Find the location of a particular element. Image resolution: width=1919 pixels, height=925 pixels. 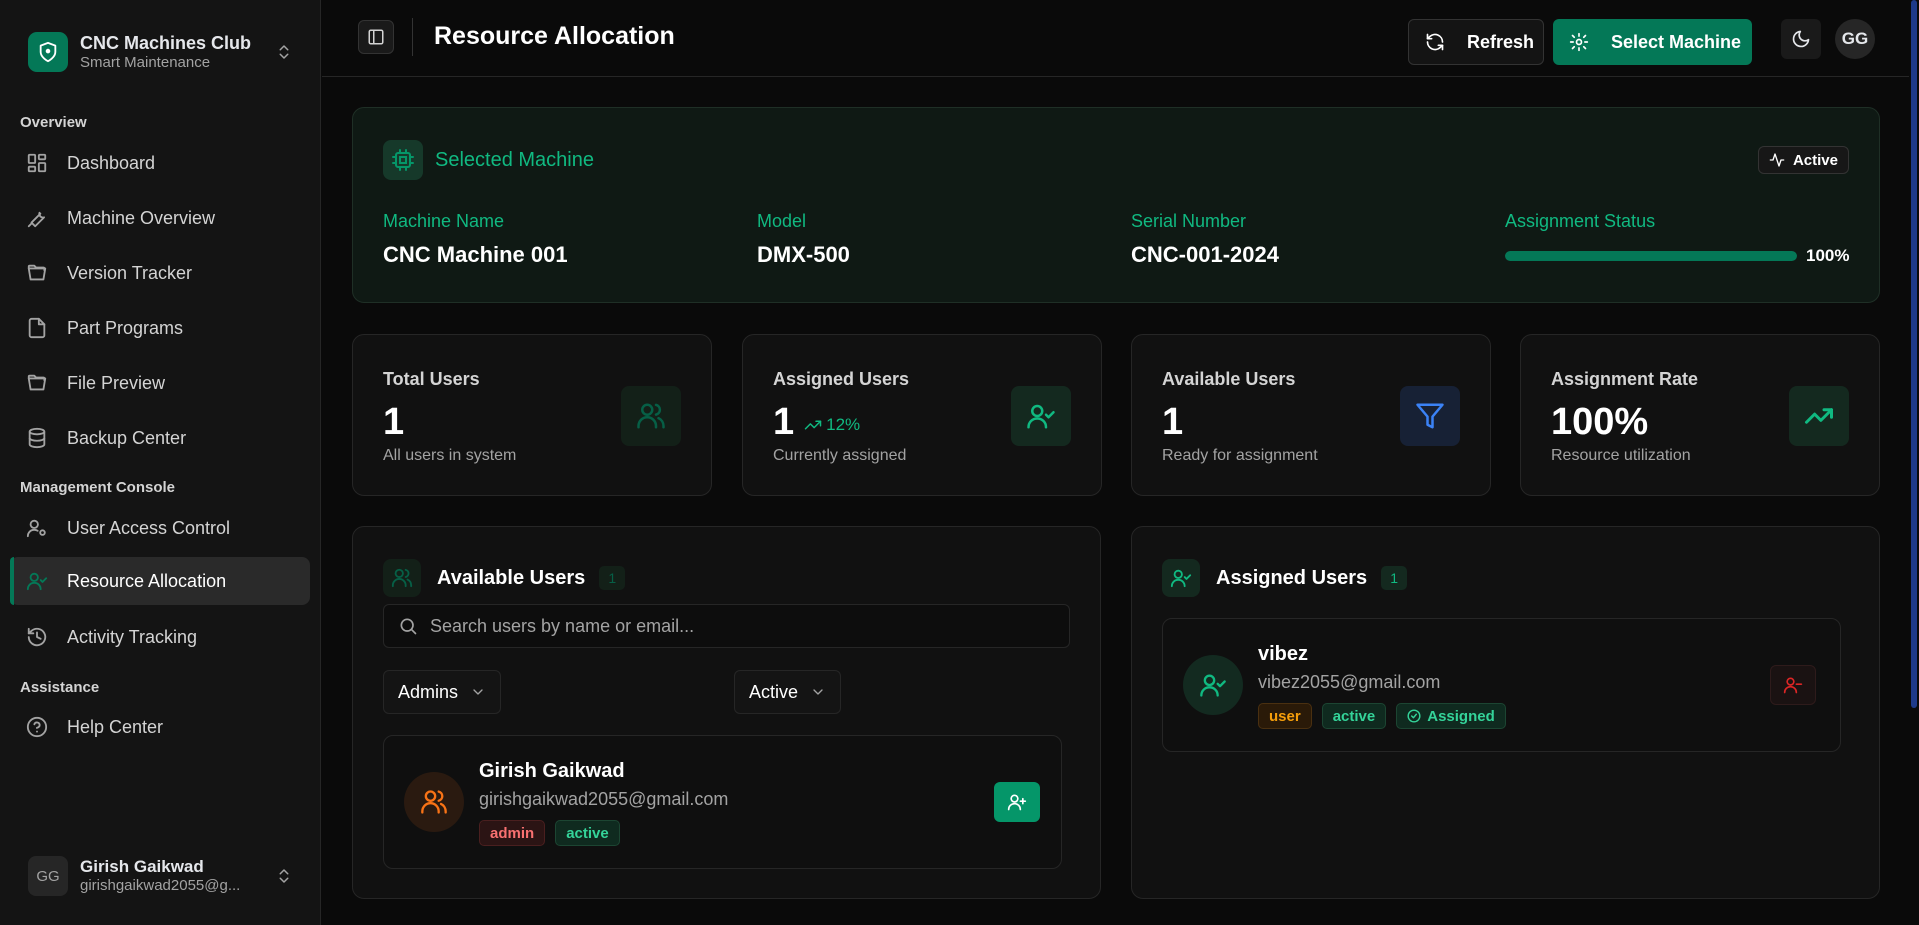

sidebar-item-activity-tracking: Activity Tracking is located at coordinates (160, 637).